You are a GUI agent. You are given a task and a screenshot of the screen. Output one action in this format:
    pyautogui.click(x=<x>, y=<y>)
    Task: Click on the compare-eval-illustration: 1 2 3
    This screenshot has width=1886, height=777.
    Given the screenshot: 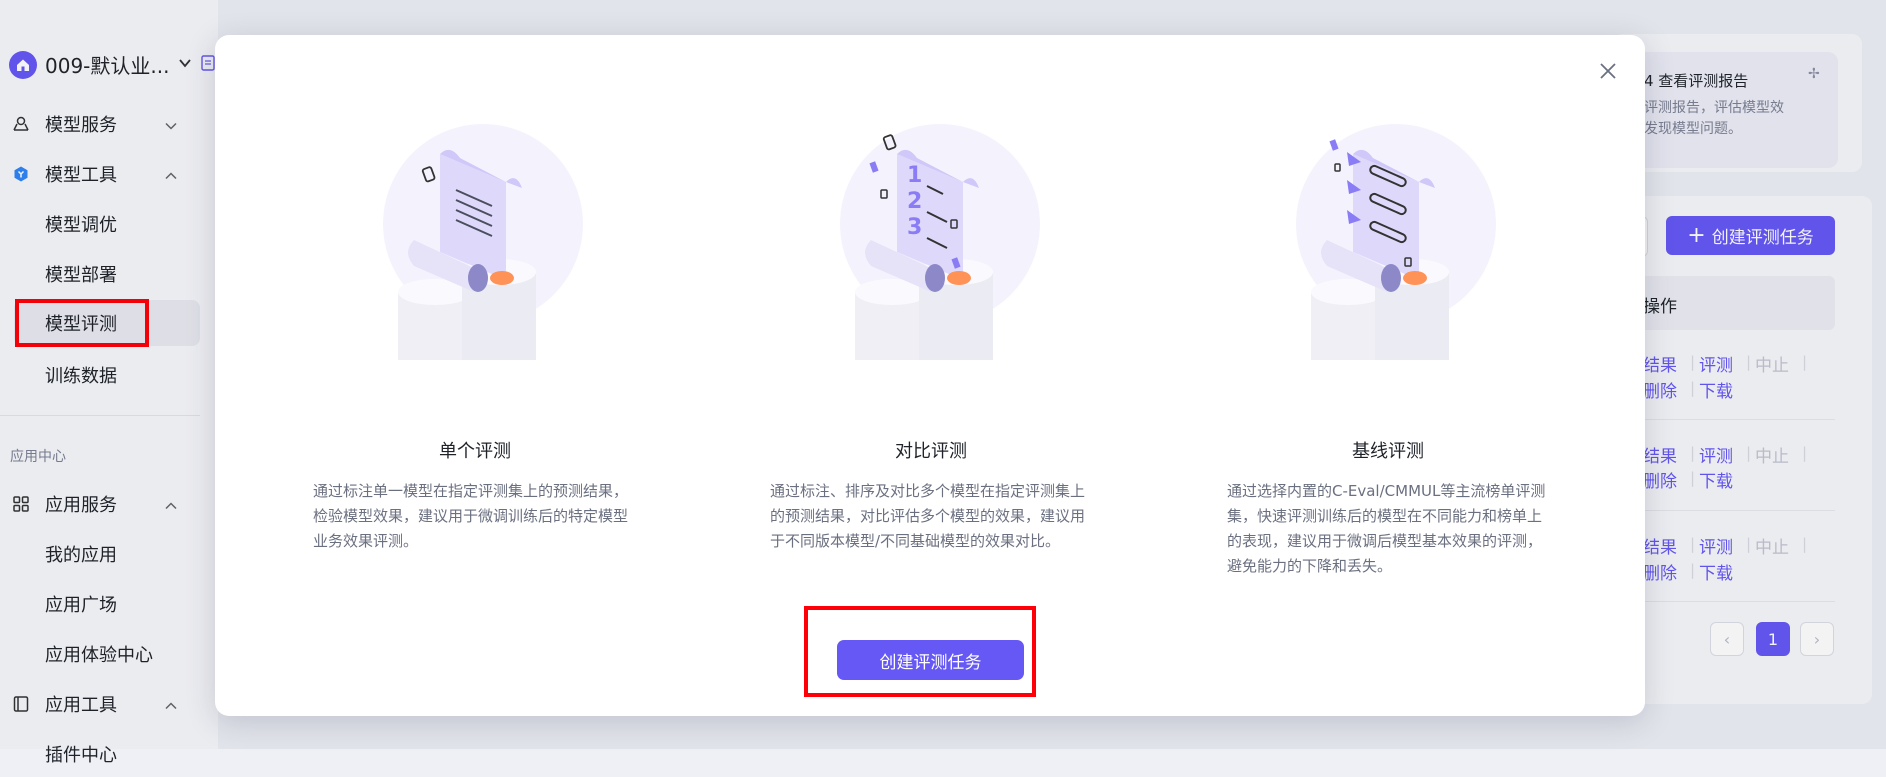 What is the action you would take?
    pyautogui.click(x=933, y=232)
    